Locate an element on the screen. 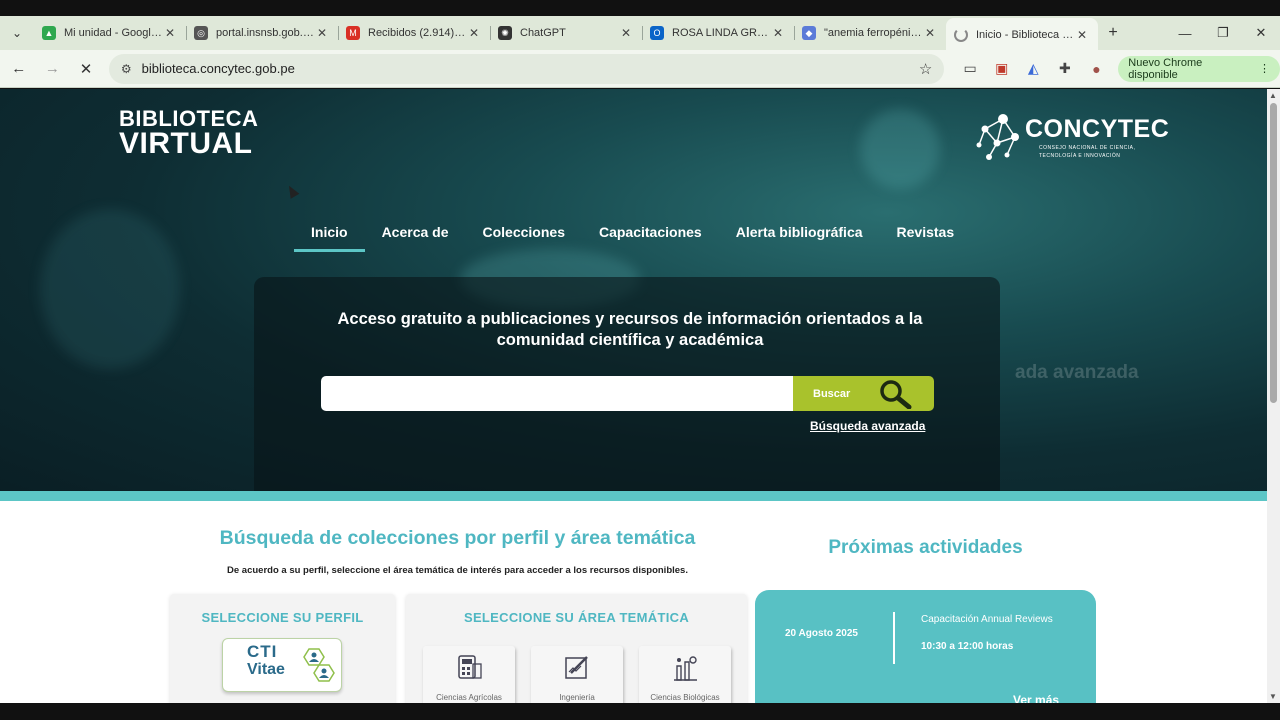  event-name: Capacitación Annual Reviews is located at coordinates (987, 619).